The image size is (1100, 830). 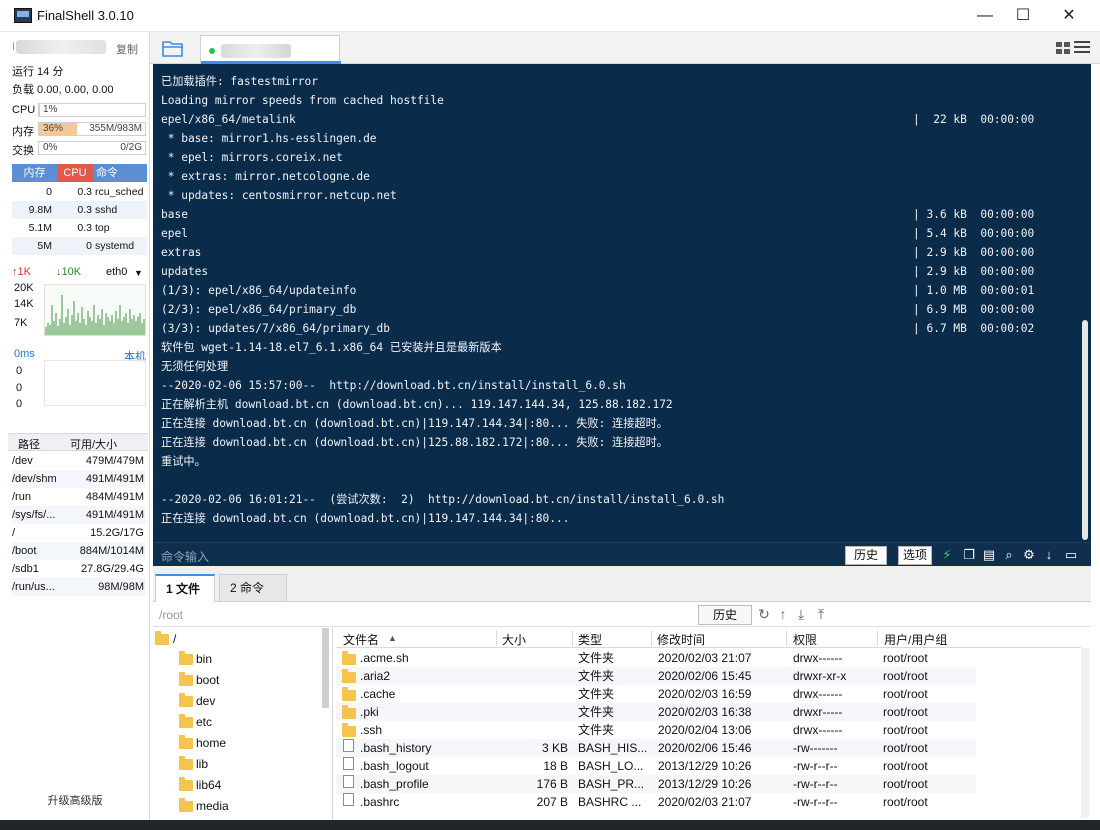 What do you see at coordinates (79, 551) in the screenshot?
I see `disk-row: /boot 884M/1014M` at bounding box center [79, 551].